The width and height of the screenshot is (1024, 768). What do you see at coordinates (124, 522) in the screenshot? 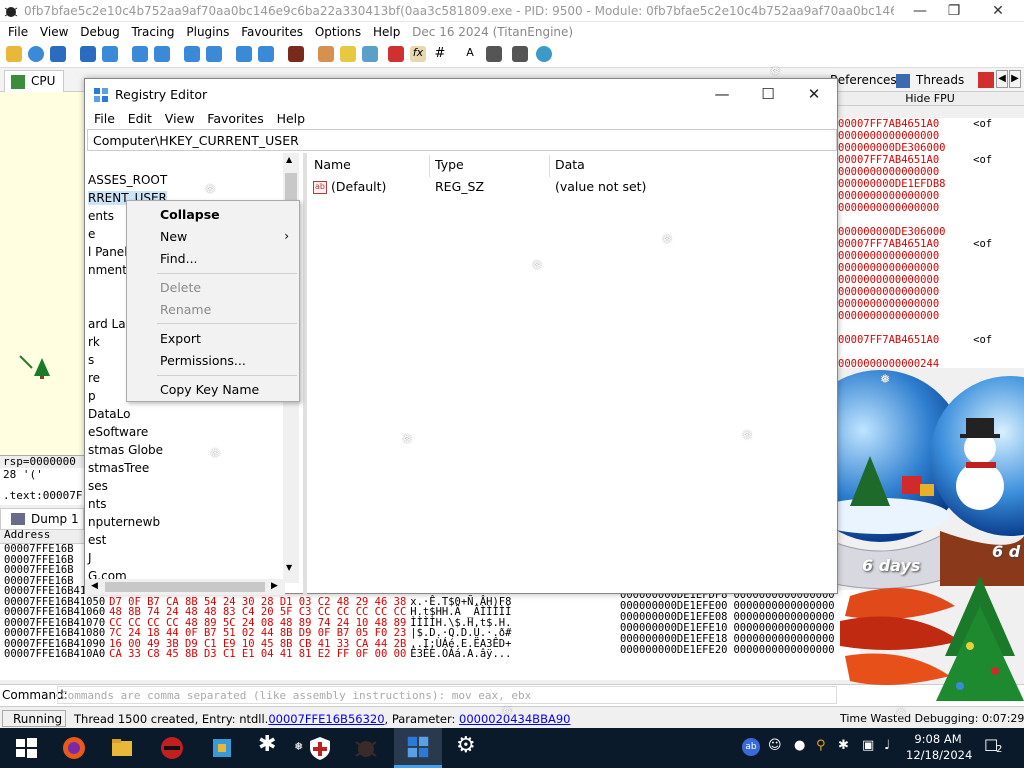
I see `tree-key-node: nputernewb` at bounding box center [124, 522].